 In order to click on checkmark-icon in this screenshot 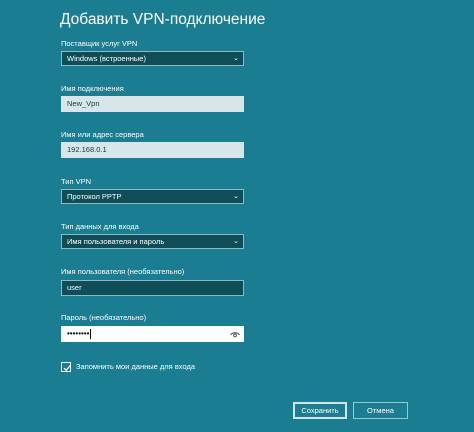, I will do `click(67, 368)`.